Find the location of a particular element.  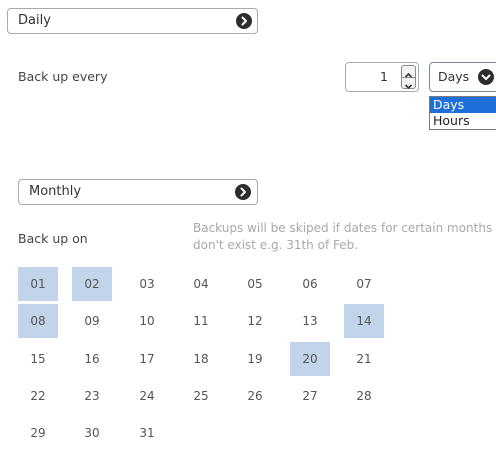

day-cell-21: 21 is located at coordinates (364, 359).